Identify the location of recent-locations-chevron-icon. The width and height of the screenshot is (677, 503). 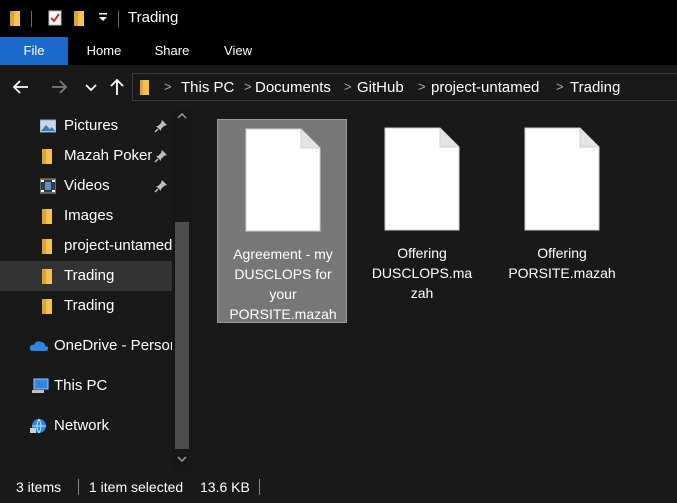
(91, 87).